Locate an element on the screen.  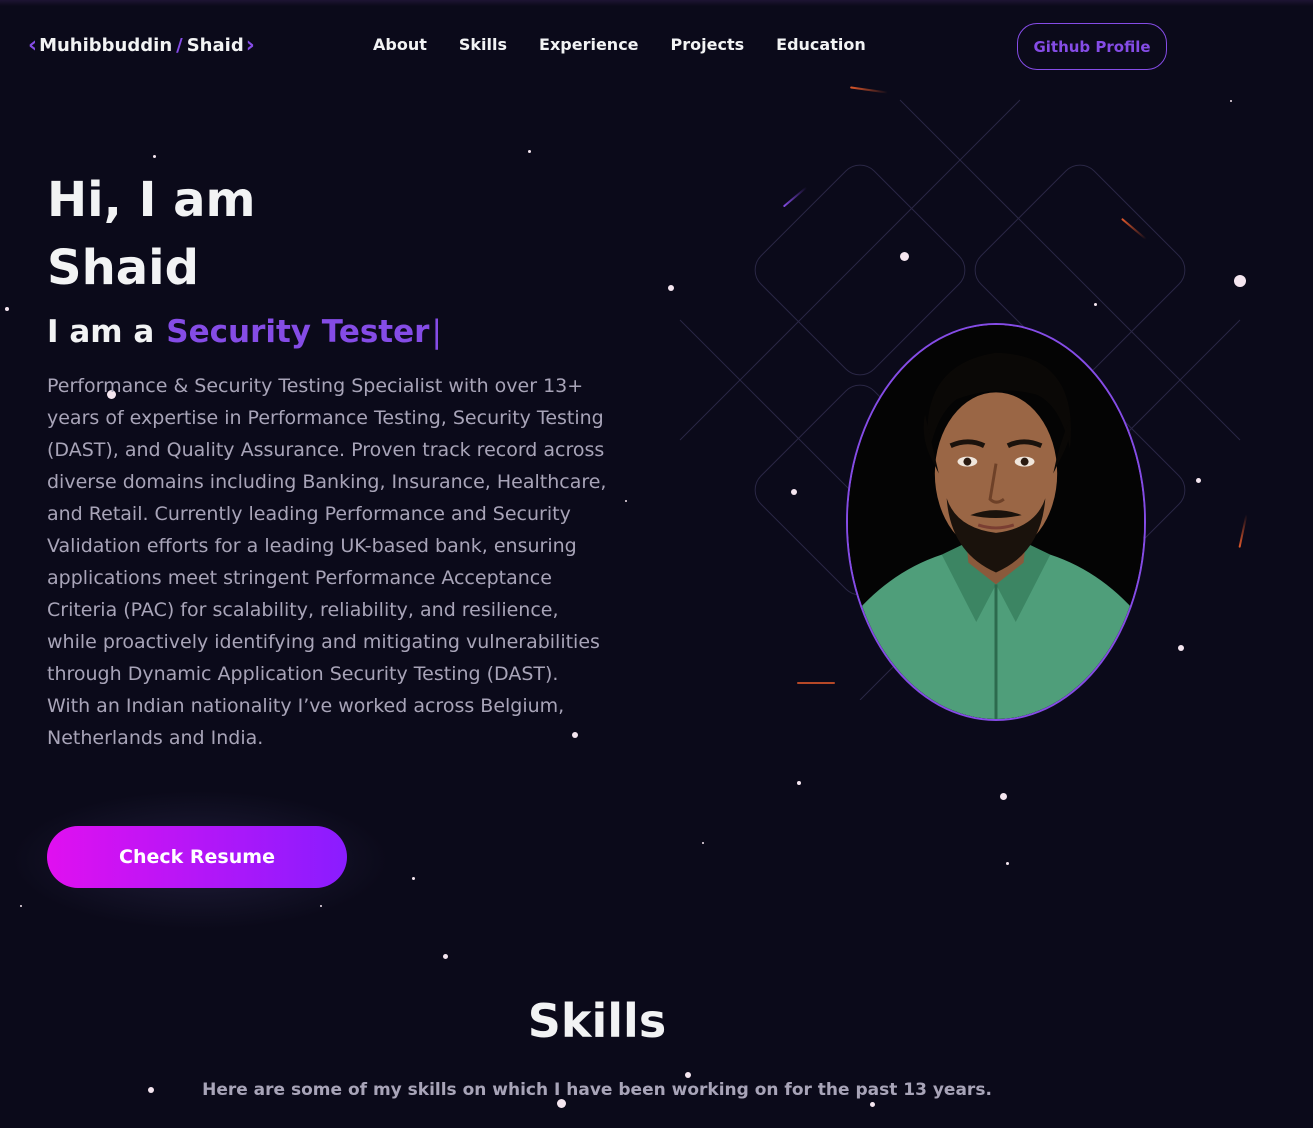
hero-role: I am a Security Tester | is located at coordinates (244, 332).